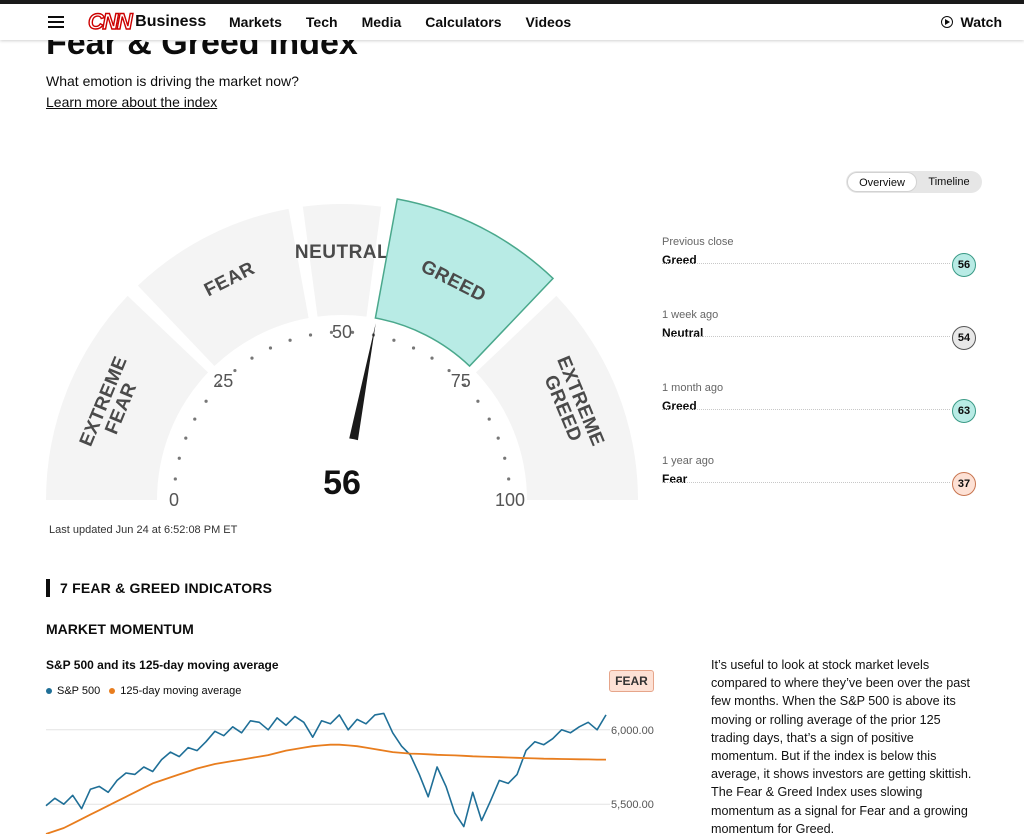 The height and width of the screenshot is (834, 1024). Describe the element at coordinates (683, 333) in the screenshot. I see `history-rating: Neutral` at that location.